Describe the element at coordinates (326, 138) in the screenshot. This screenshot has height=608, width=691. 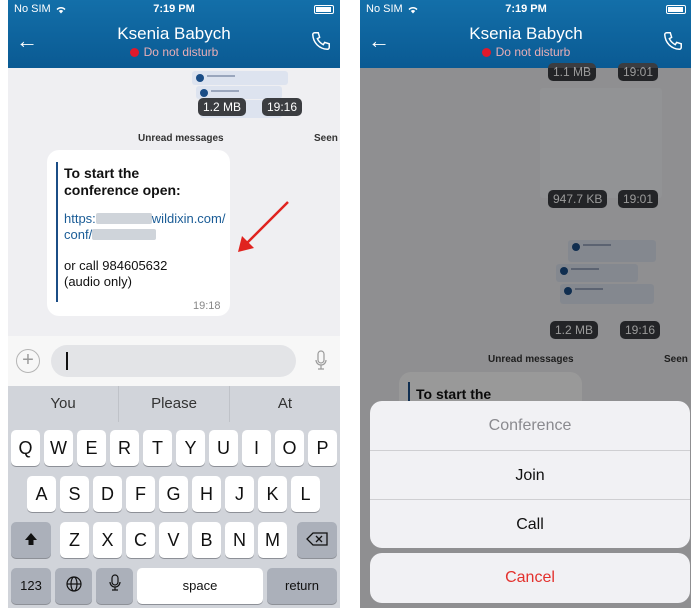
I see `seen-label: Seen` at that location.